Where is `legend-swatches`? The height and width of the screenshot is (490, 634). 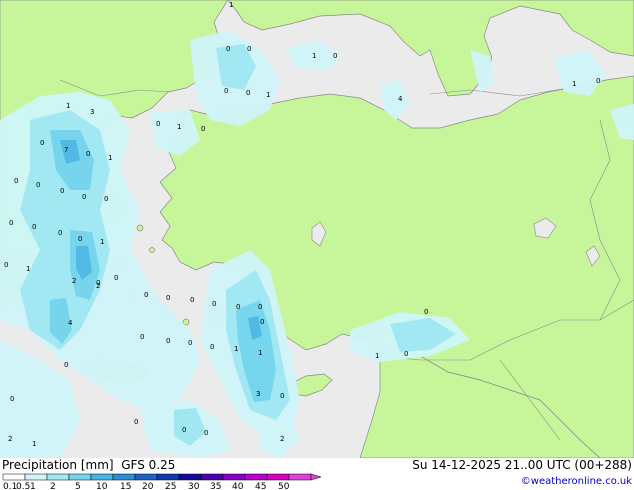 legend-swatches is located at coordinates (162, 477).